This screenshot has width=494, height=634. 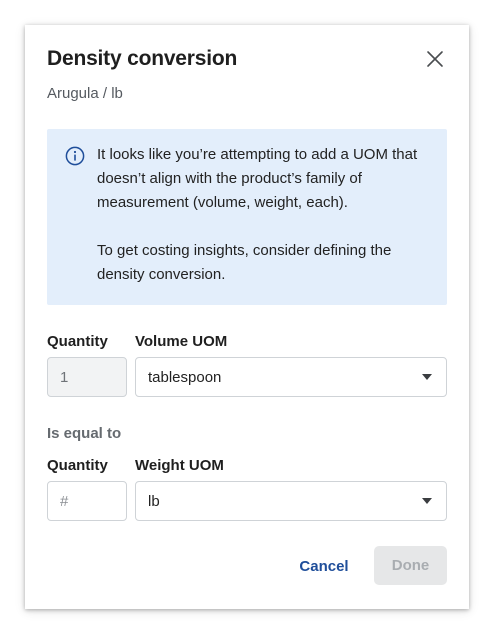 What do you see at coordinates (75, 156) in the screenshot?
I see `info-icon` at bounding box center [75, 156].